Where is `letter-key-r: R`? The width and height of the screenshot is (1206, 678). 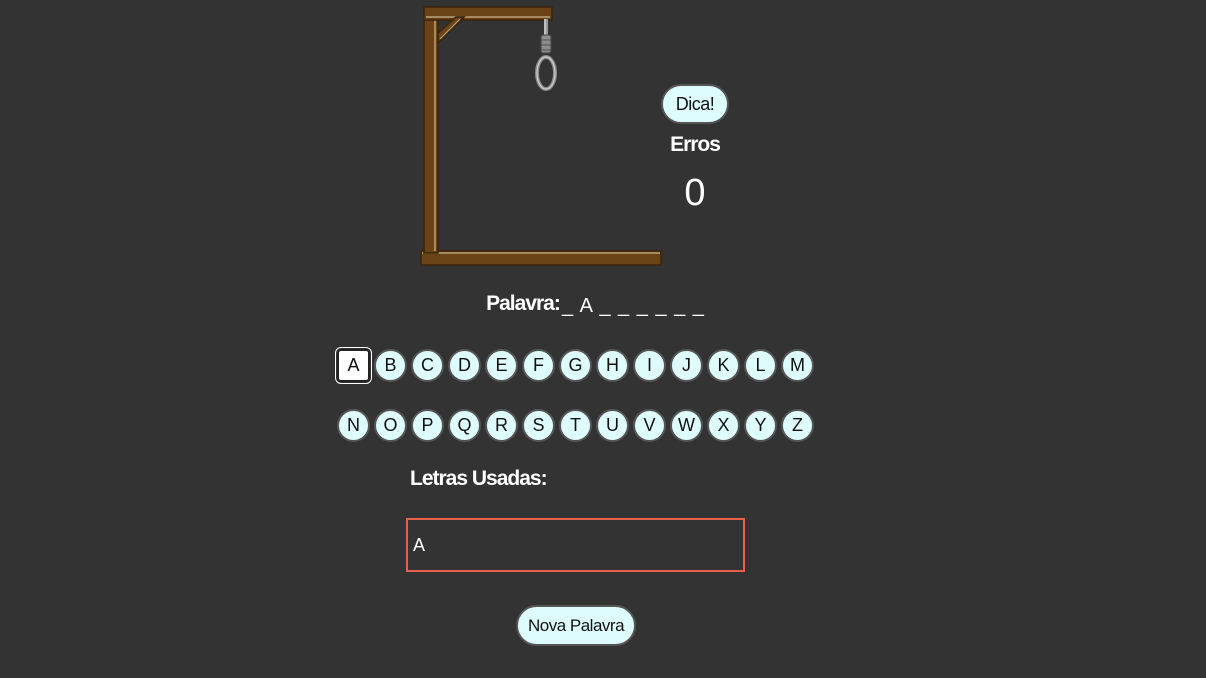
letter-key-r: R is located at coordinates (501, 425).